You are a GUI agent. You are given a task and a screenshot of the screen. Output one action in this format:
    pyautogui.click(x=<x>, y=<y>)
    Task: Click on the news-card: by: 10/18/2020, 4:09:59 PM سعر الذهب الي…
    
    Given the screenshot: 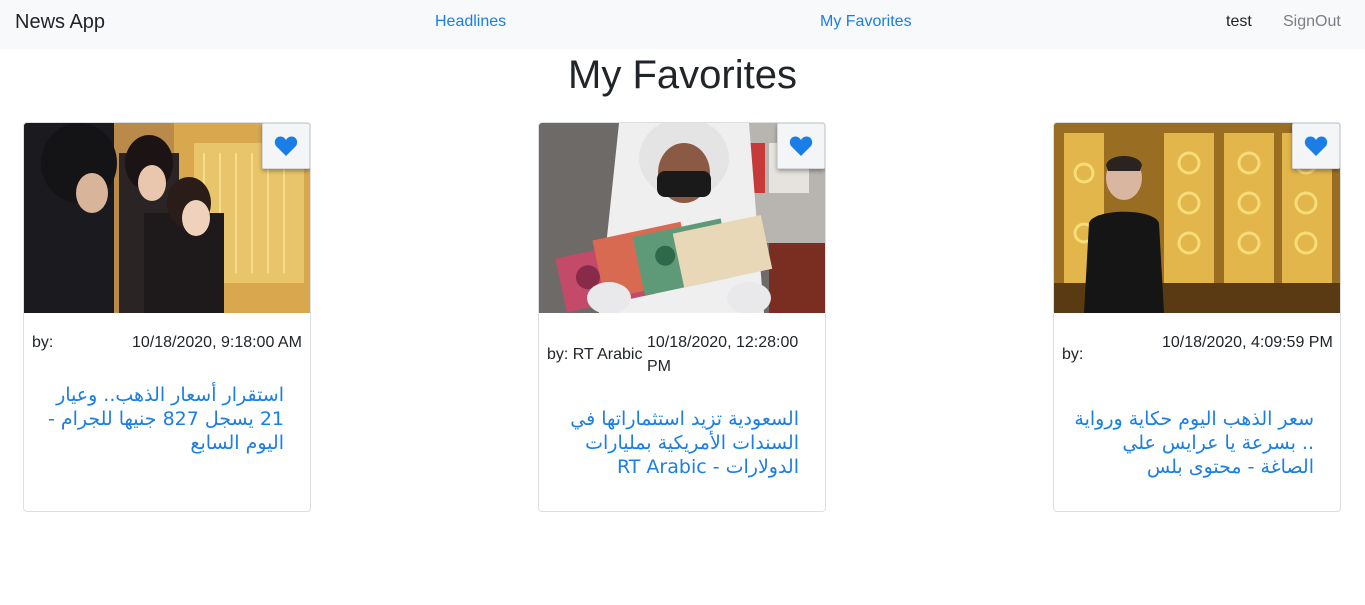 What is the action you would take?
    pyautogui.click(x=1197, y=317)
    